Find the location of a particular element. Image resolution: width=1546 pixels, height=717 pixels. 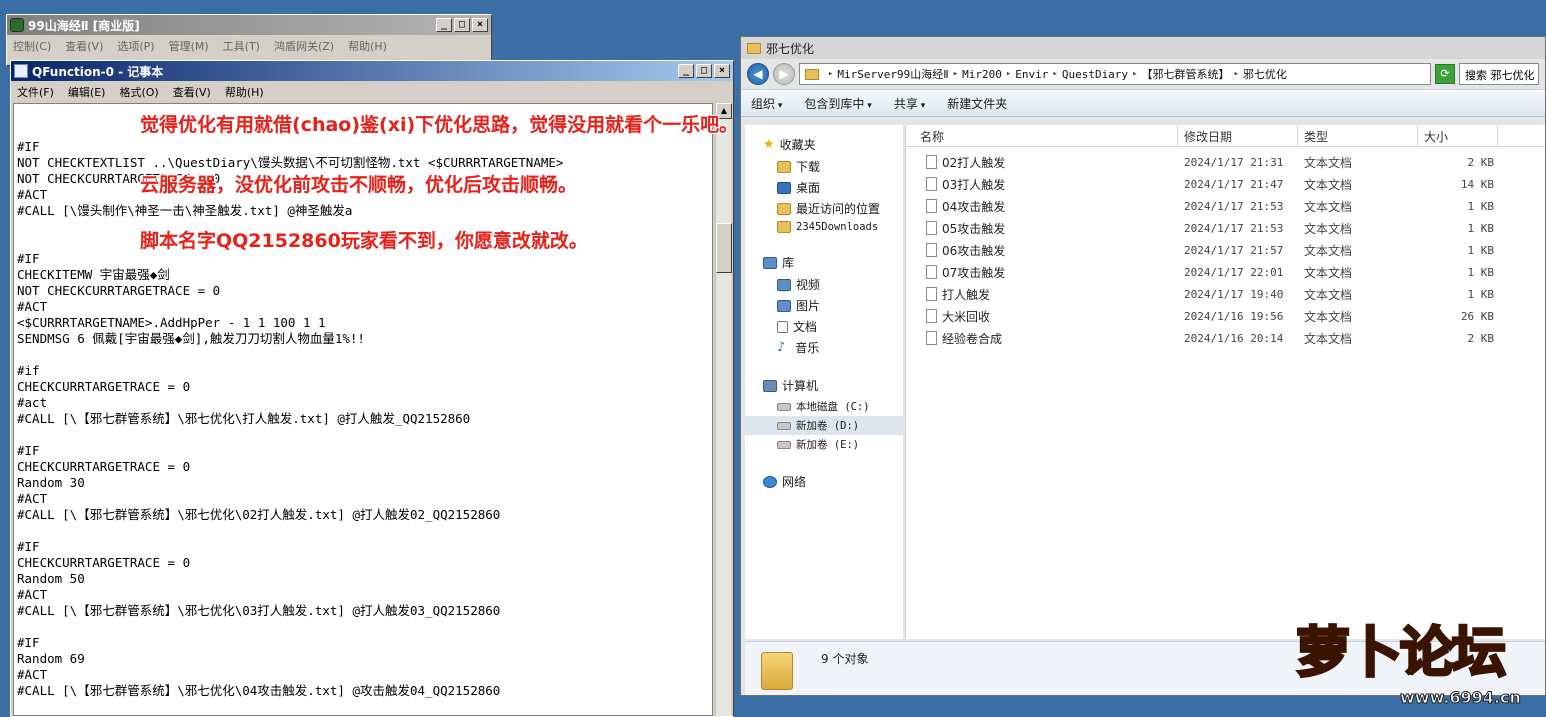

notepad-titlebar: QFunction-0 - 记事本 _ □ × is located at coordinates (372, 71).